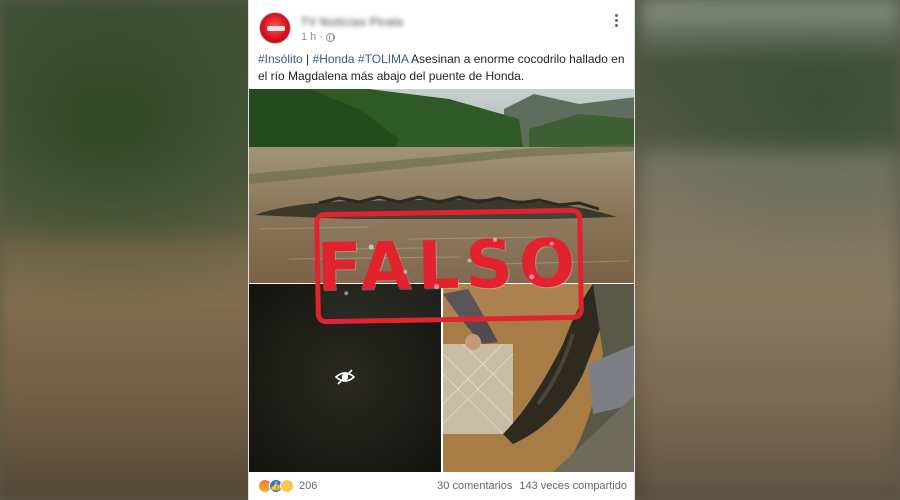 The width and height of the screenshot is (900, 500). I want to click on post-header: TV Noticias Pirata 1 h ·, so click(441, 23).